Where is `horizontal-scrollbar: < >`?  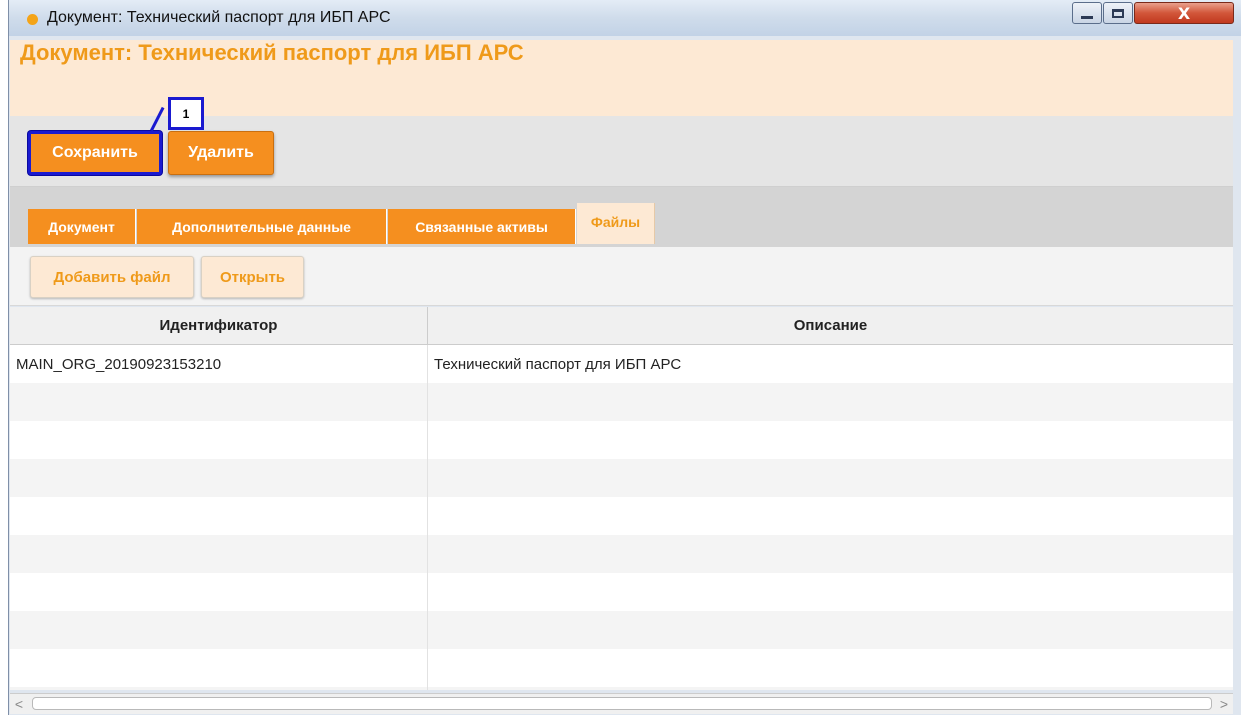 horizontal-scrollbar: < > is located at coordinates (621, 703).